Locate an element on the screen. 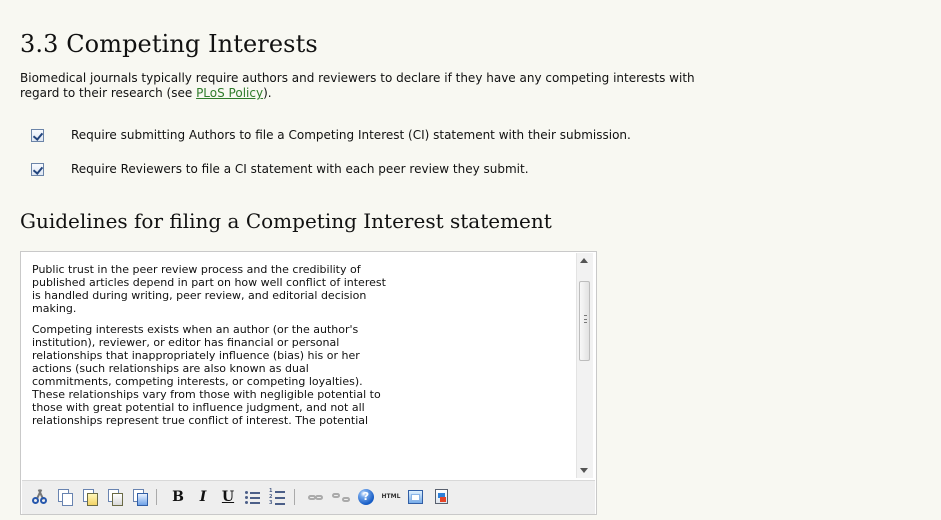  number-marker: 3 is located at coordinates (271, 503).